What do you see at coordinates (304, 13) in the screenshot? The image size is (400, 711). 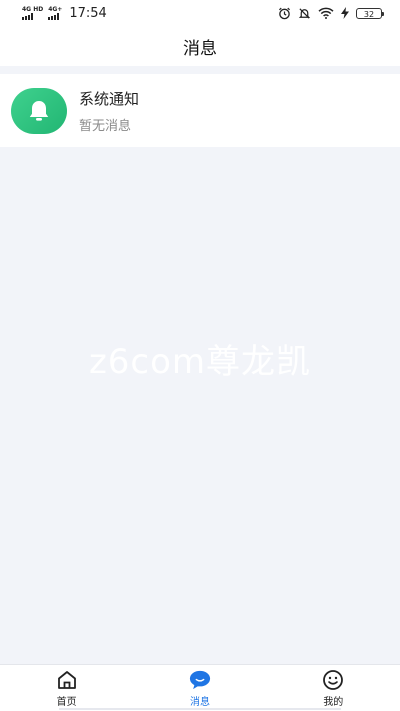 I see `mute-icon` at bounding box center [304, 13].